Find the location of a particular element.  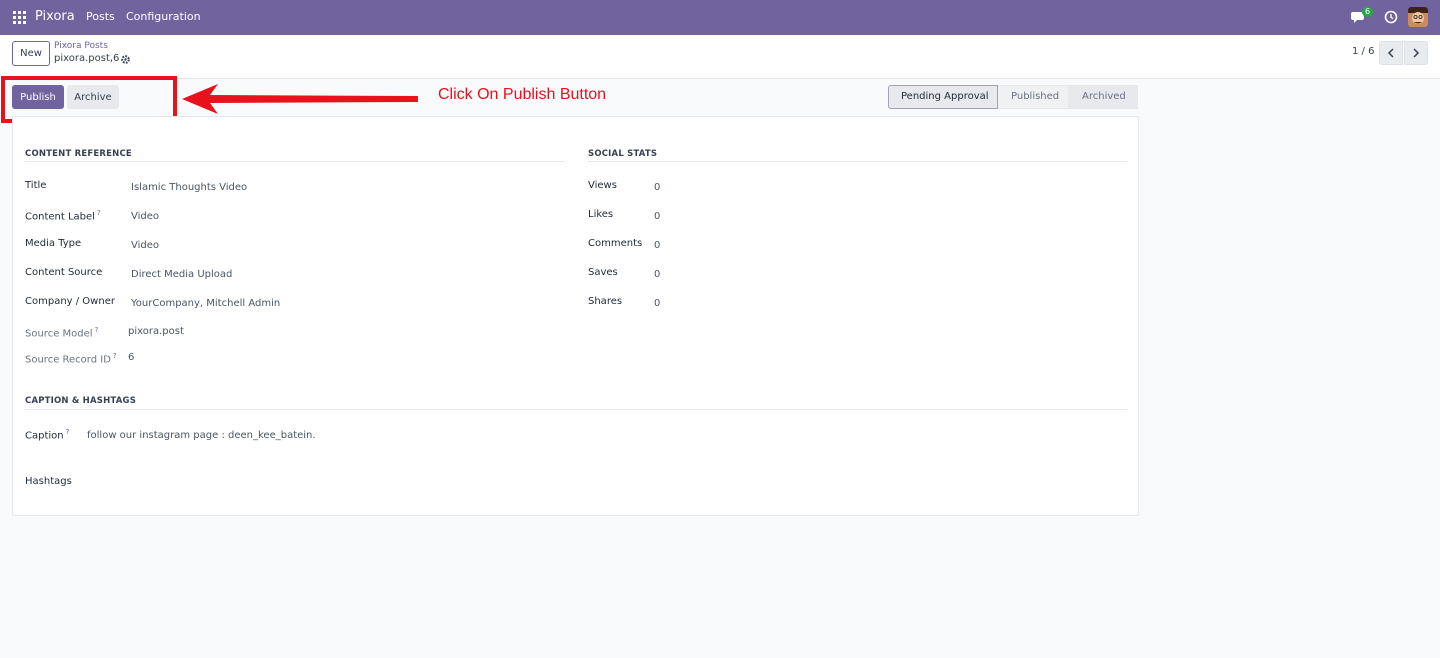

field-label-saves: Saves is located at coordinates (603, 272).